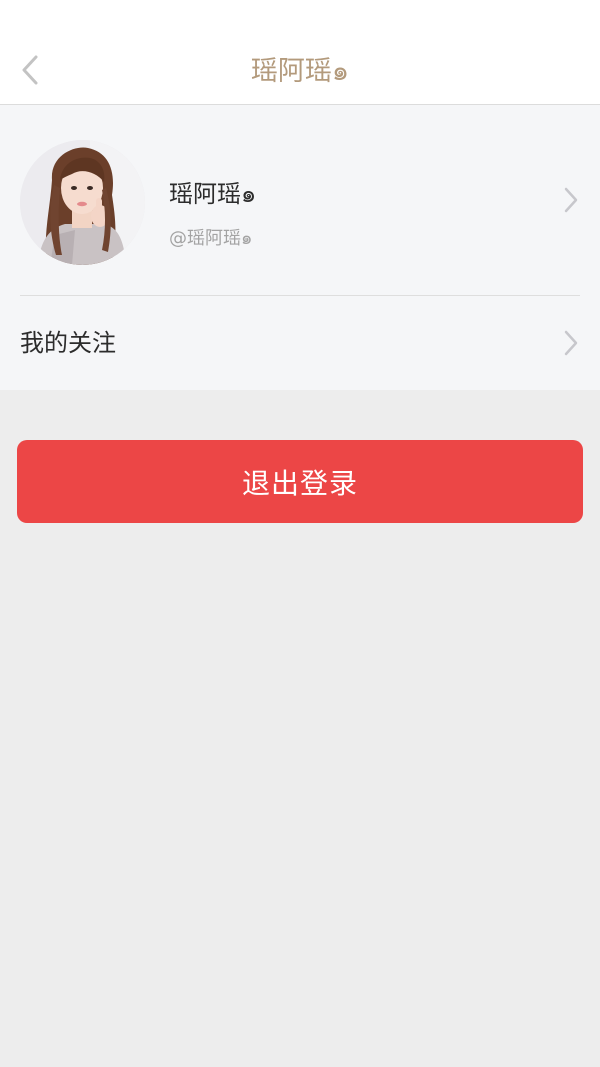  Describe the element at coordinates (300, 52) in the screenshot. I see `navigation-bar: 瑶阿瑶๑` at that location.